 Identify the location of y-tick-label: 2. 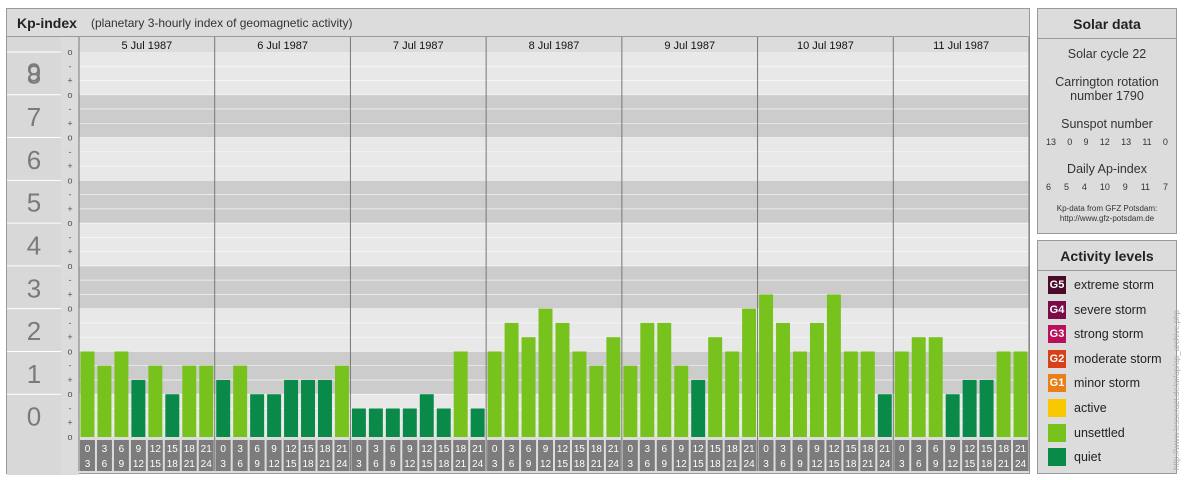
(34, 331).